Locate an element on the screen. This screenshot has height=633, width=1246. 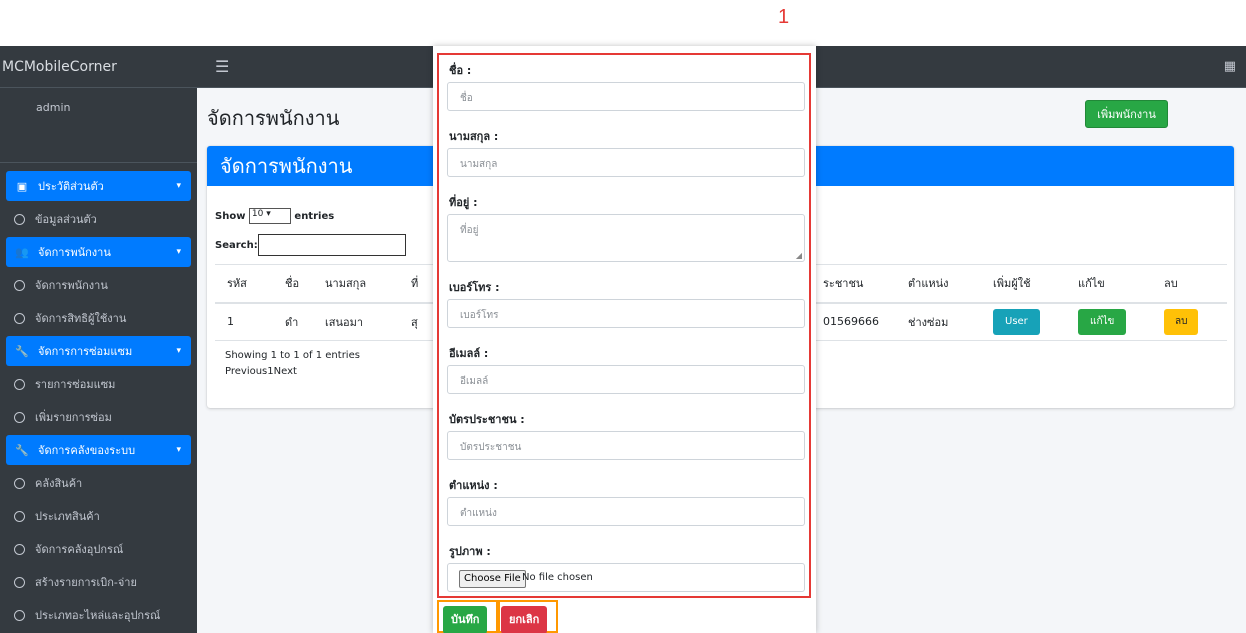
firstname-input: ชื่อ is located at coordinates (626, 96).